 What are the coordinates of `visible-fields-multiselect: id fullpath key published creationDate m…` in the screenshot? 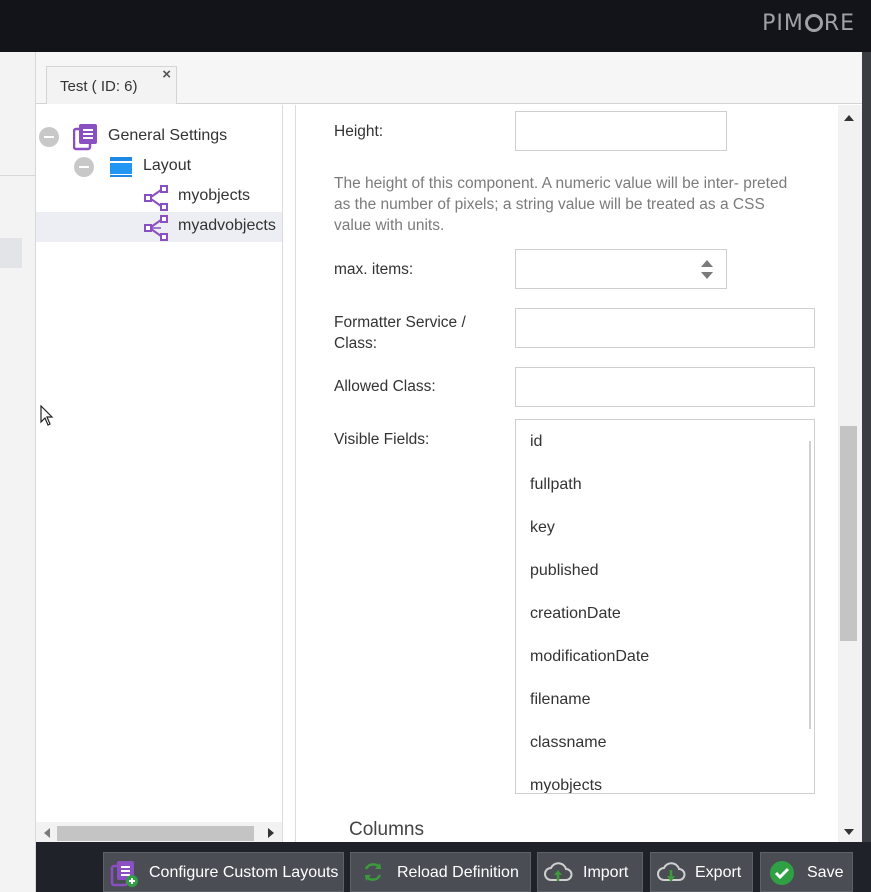 It's located at (665, 606).